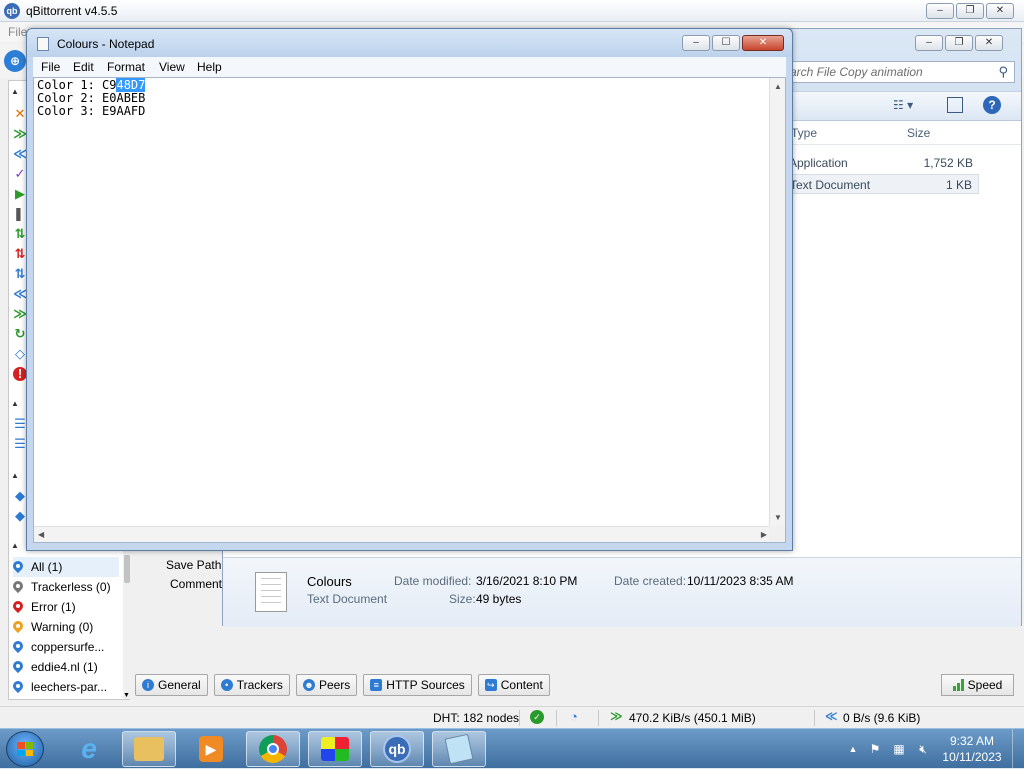 This screenshot has width=1024, height=769. Describe the element at coordinates (992, 105) in the screenshot. I see `help-icon: ?` at that location.